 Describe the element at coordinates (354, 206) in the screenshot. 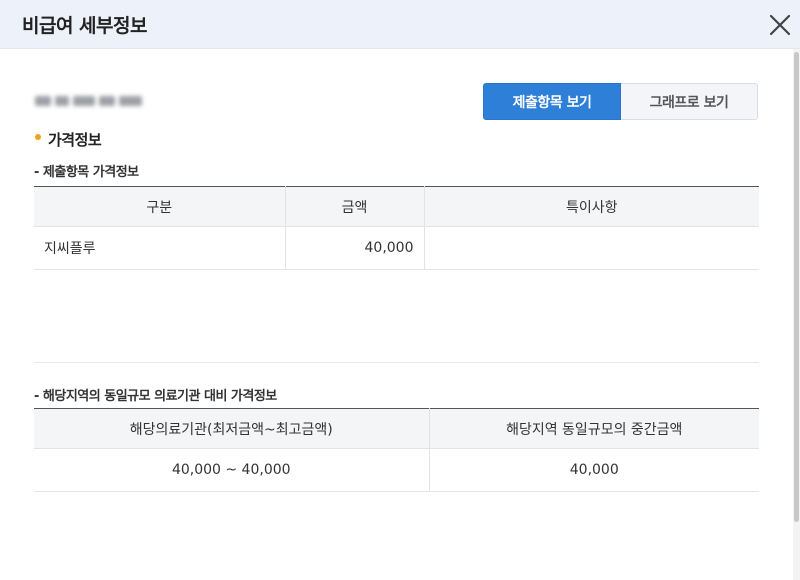

I see `column-header-amount: 금액` at that location.